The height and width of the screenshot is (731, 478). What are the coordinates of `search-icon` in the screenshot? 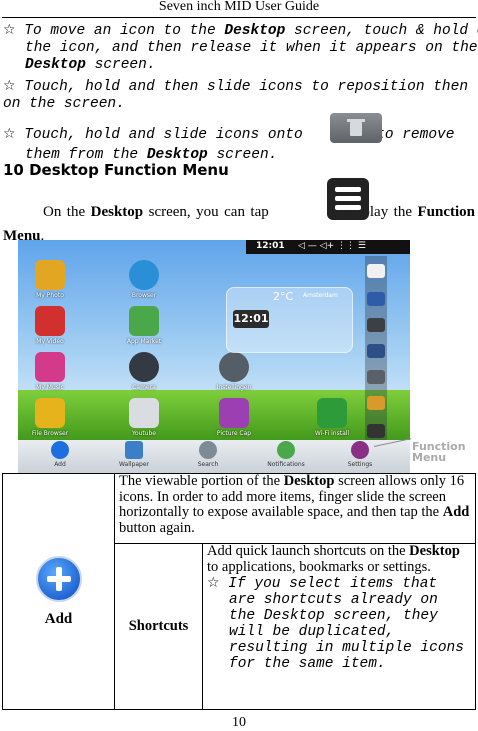 It's located at (208, 450).